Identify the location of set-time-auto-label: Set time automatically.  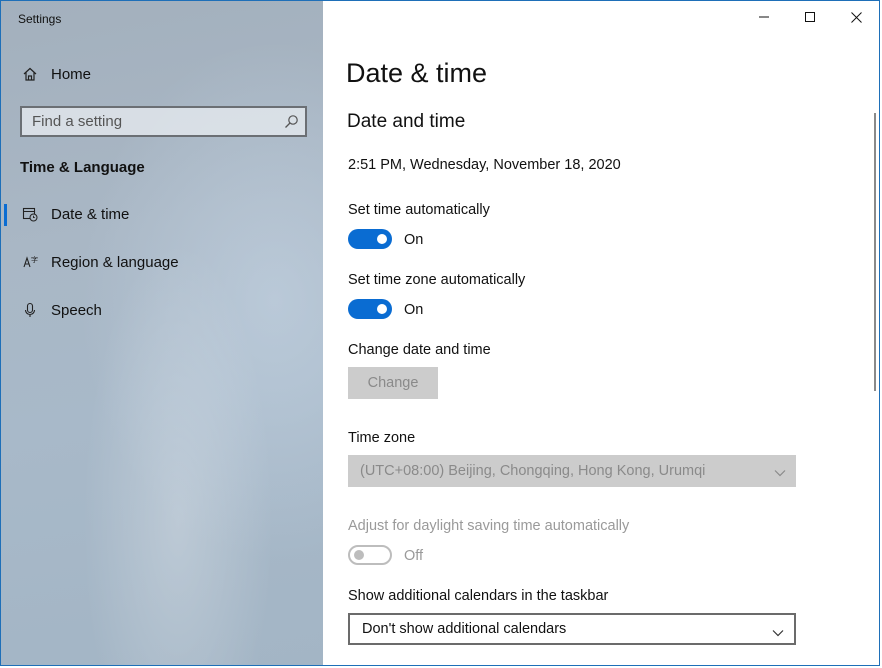
(419, 210).